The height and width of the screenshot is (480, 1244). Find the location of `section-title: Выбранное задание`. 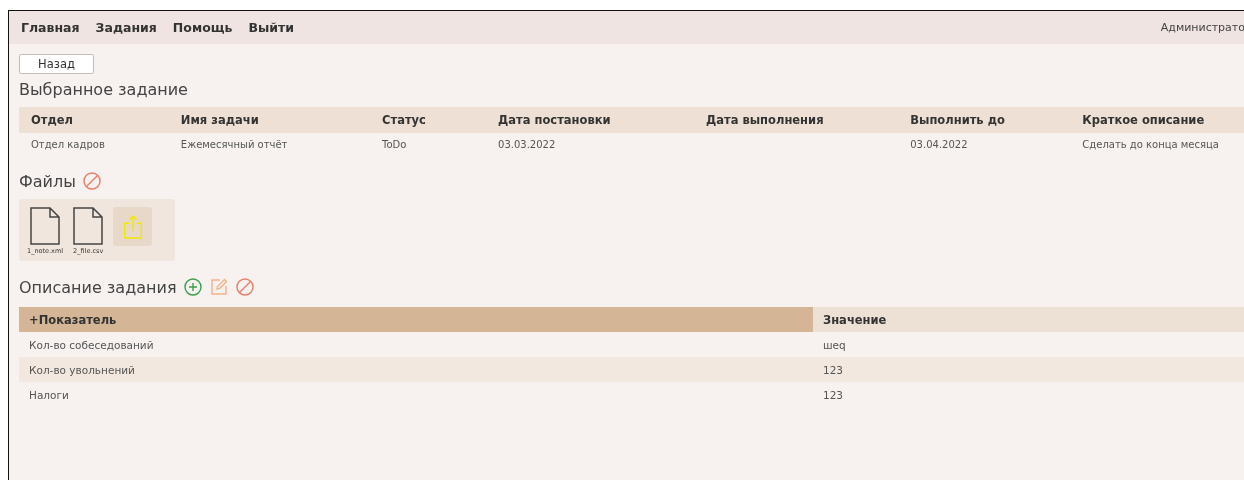

section-title: Выбранное задание is located at coordinates (104, 89).